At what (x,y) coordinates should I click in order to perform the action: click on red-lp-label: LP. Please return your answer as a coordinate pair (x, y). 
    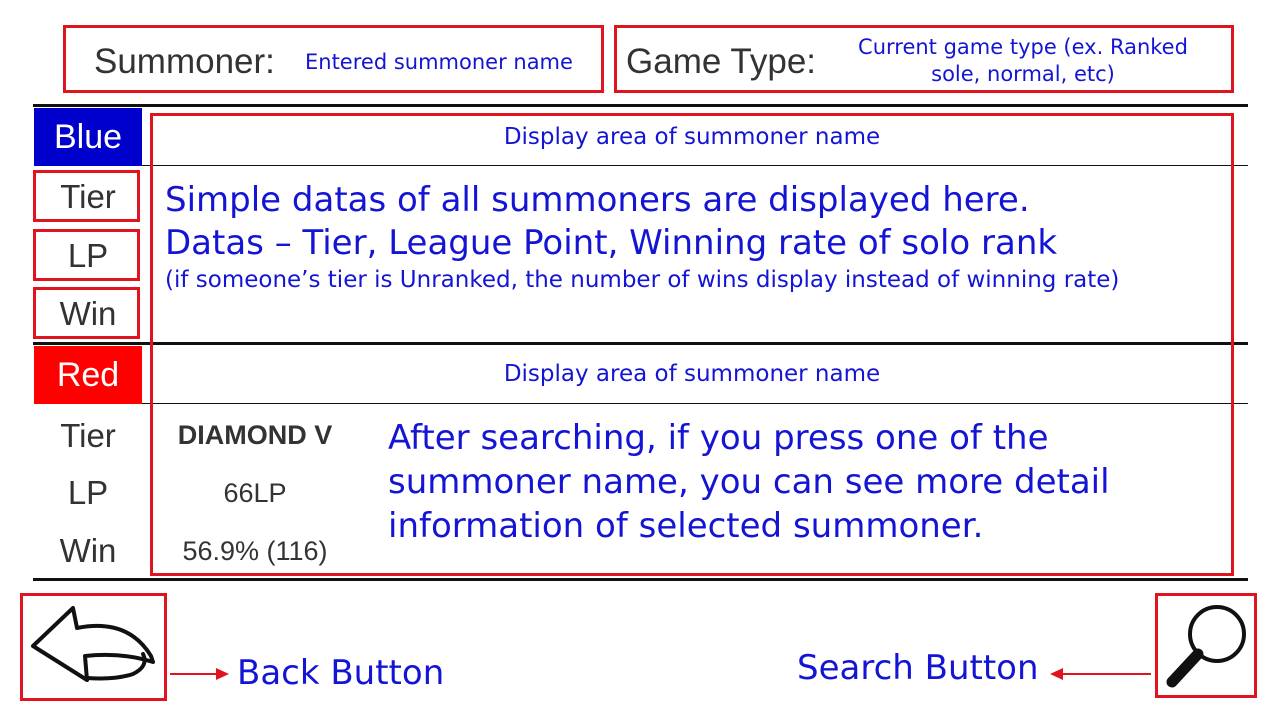
    Looking at the image, I should click on (88, 492).